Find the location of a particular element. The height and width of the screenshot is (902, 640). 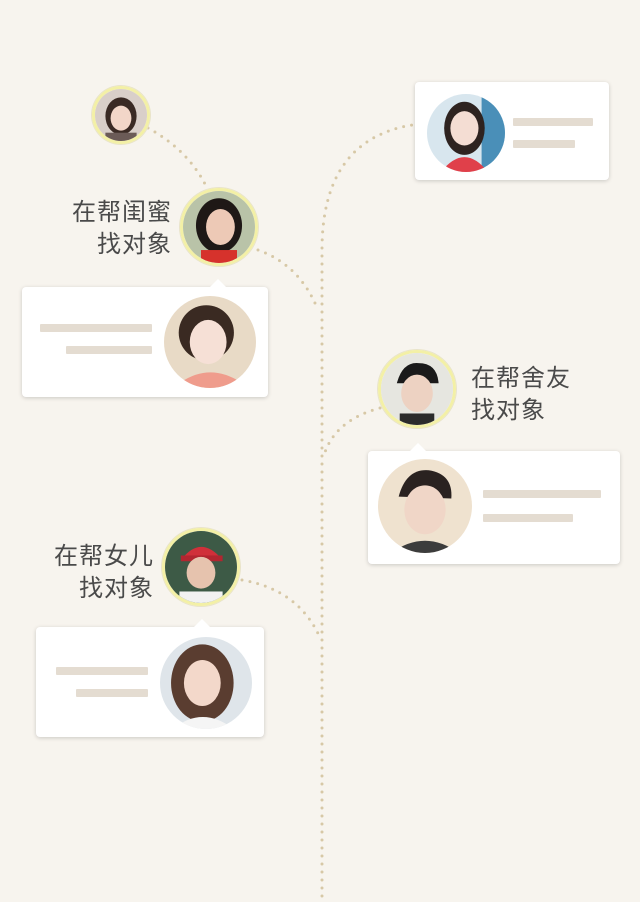

daughter-helper-avatar is located at coordinates (201, 567).